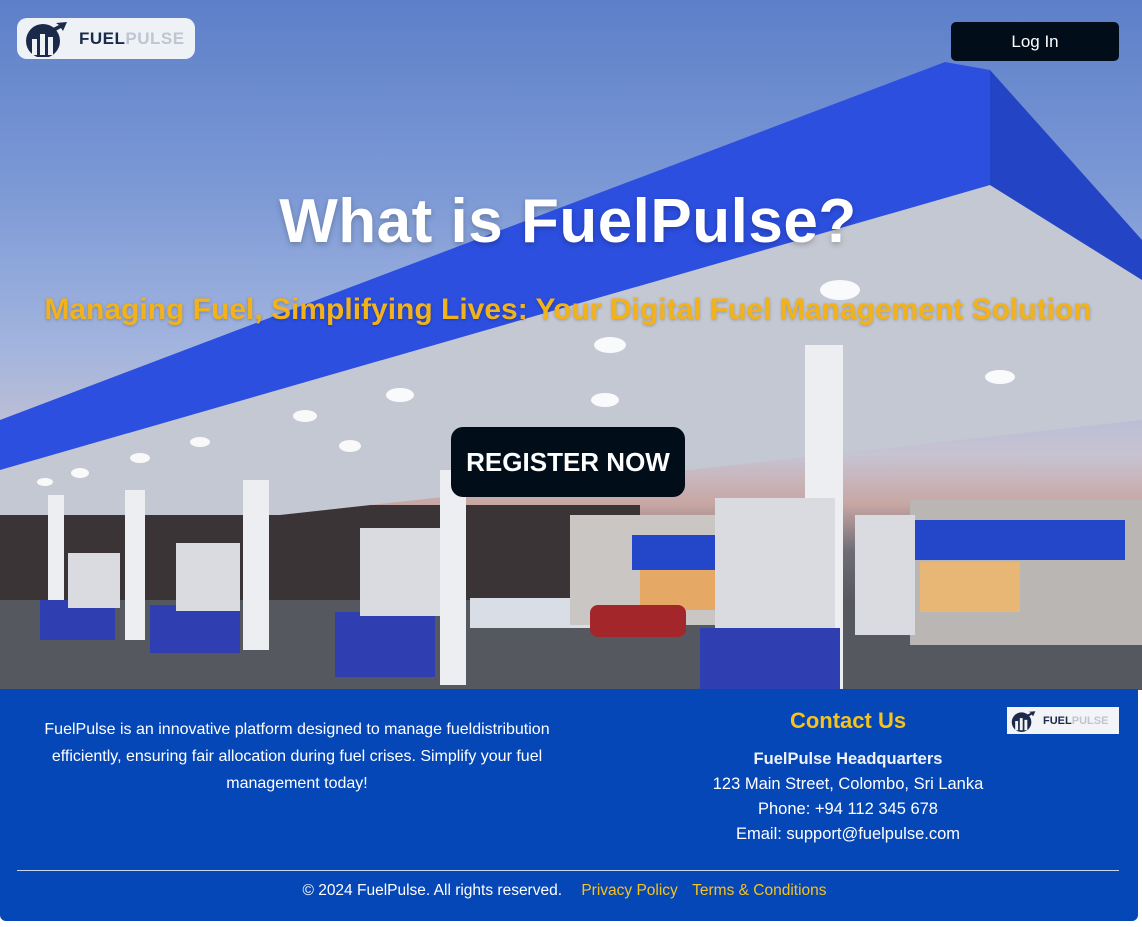 Image resolution: width=1142 pixels, height=927 pixels. What do you see at coordinates (848, 809) in the screenshot?
I see `contact-phone: Phone: +94 112 345 678` at bounding box center [848, 809].